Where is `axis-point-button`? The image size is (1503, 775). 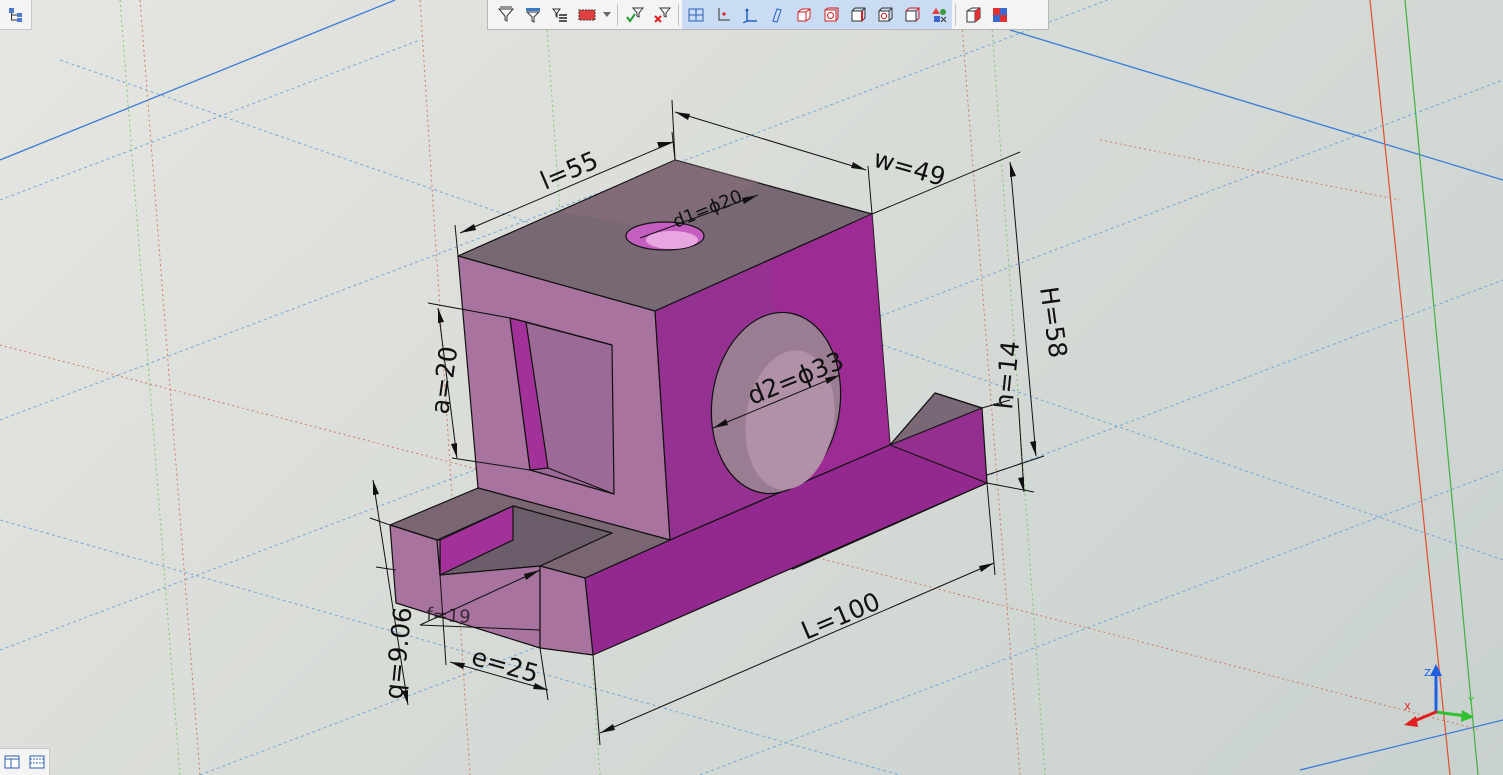 axis-point-button is located at coordinates (722, 15).